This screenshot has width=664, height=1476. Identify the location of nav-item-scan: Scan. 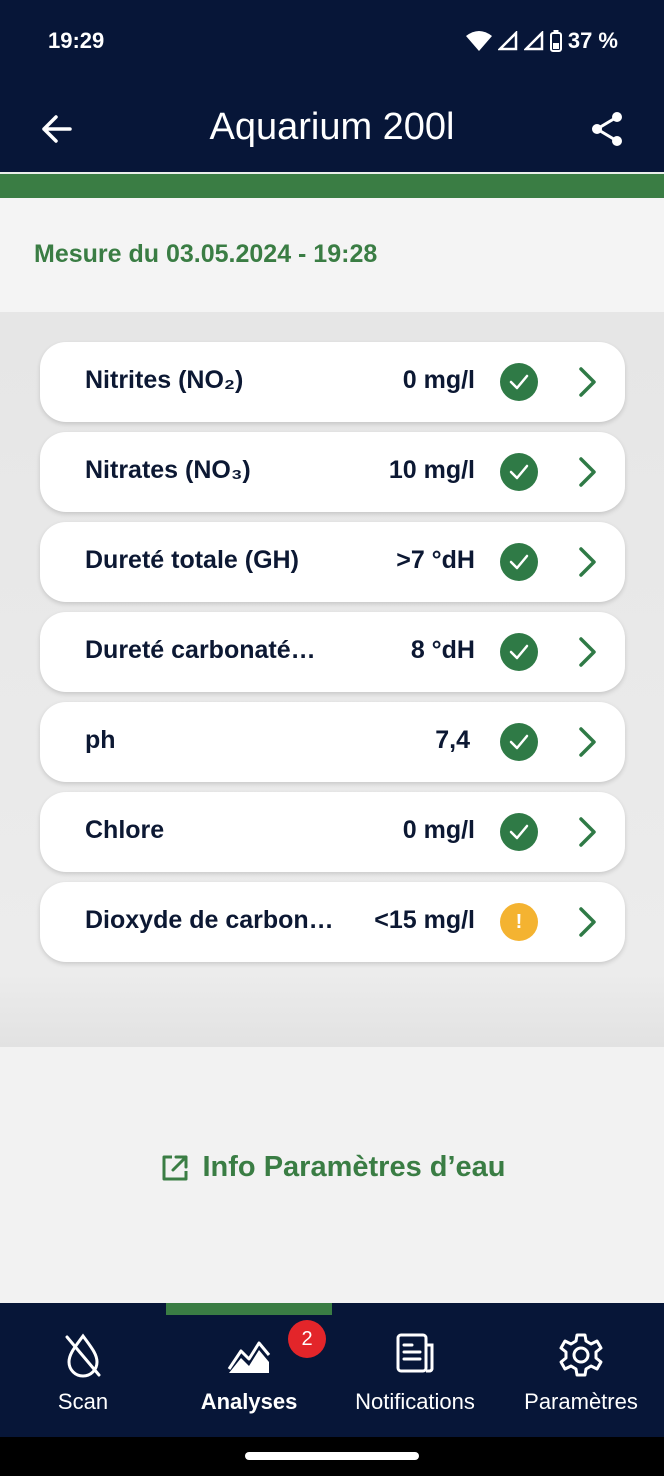
(83, 1370).